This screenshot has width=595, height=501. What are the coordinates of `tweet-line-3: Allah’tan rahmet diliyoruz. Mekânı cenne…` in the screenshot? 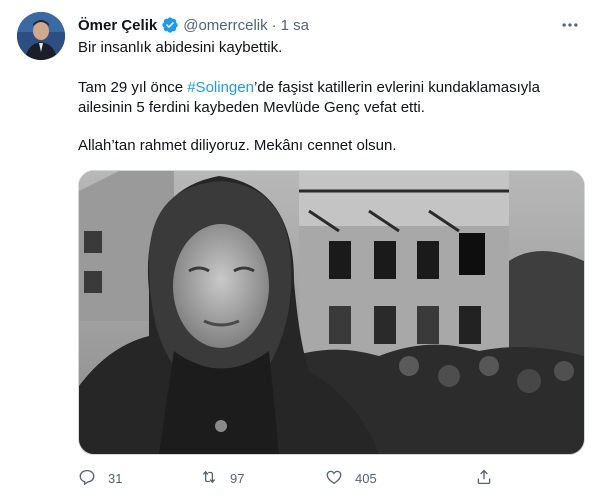 It's located at (237, 145).